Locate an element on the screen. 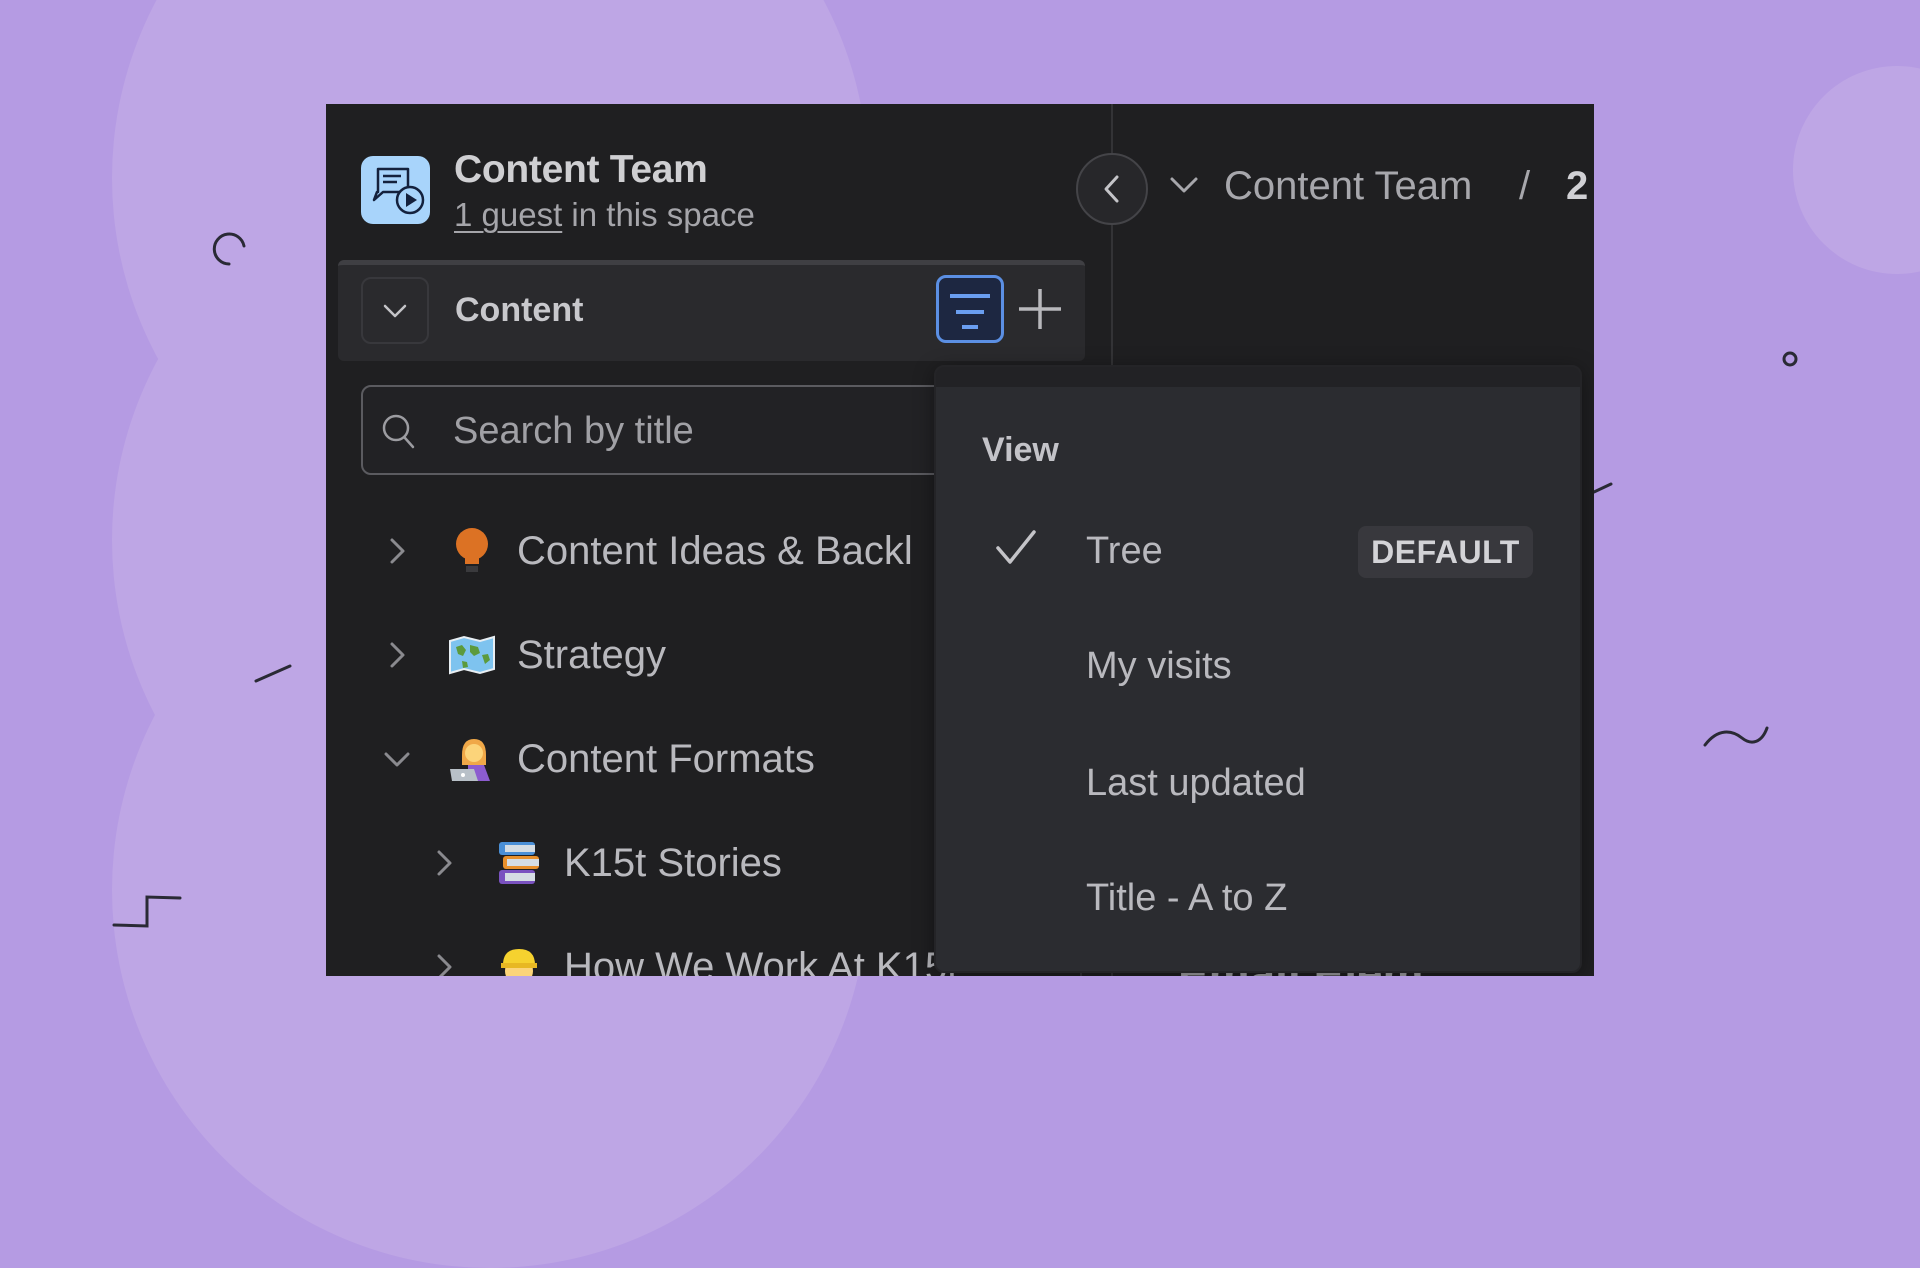 This screenshot has width=1920, height=1268. menu-item-label: Title - A to Z is located at coordinates (1187, 898).